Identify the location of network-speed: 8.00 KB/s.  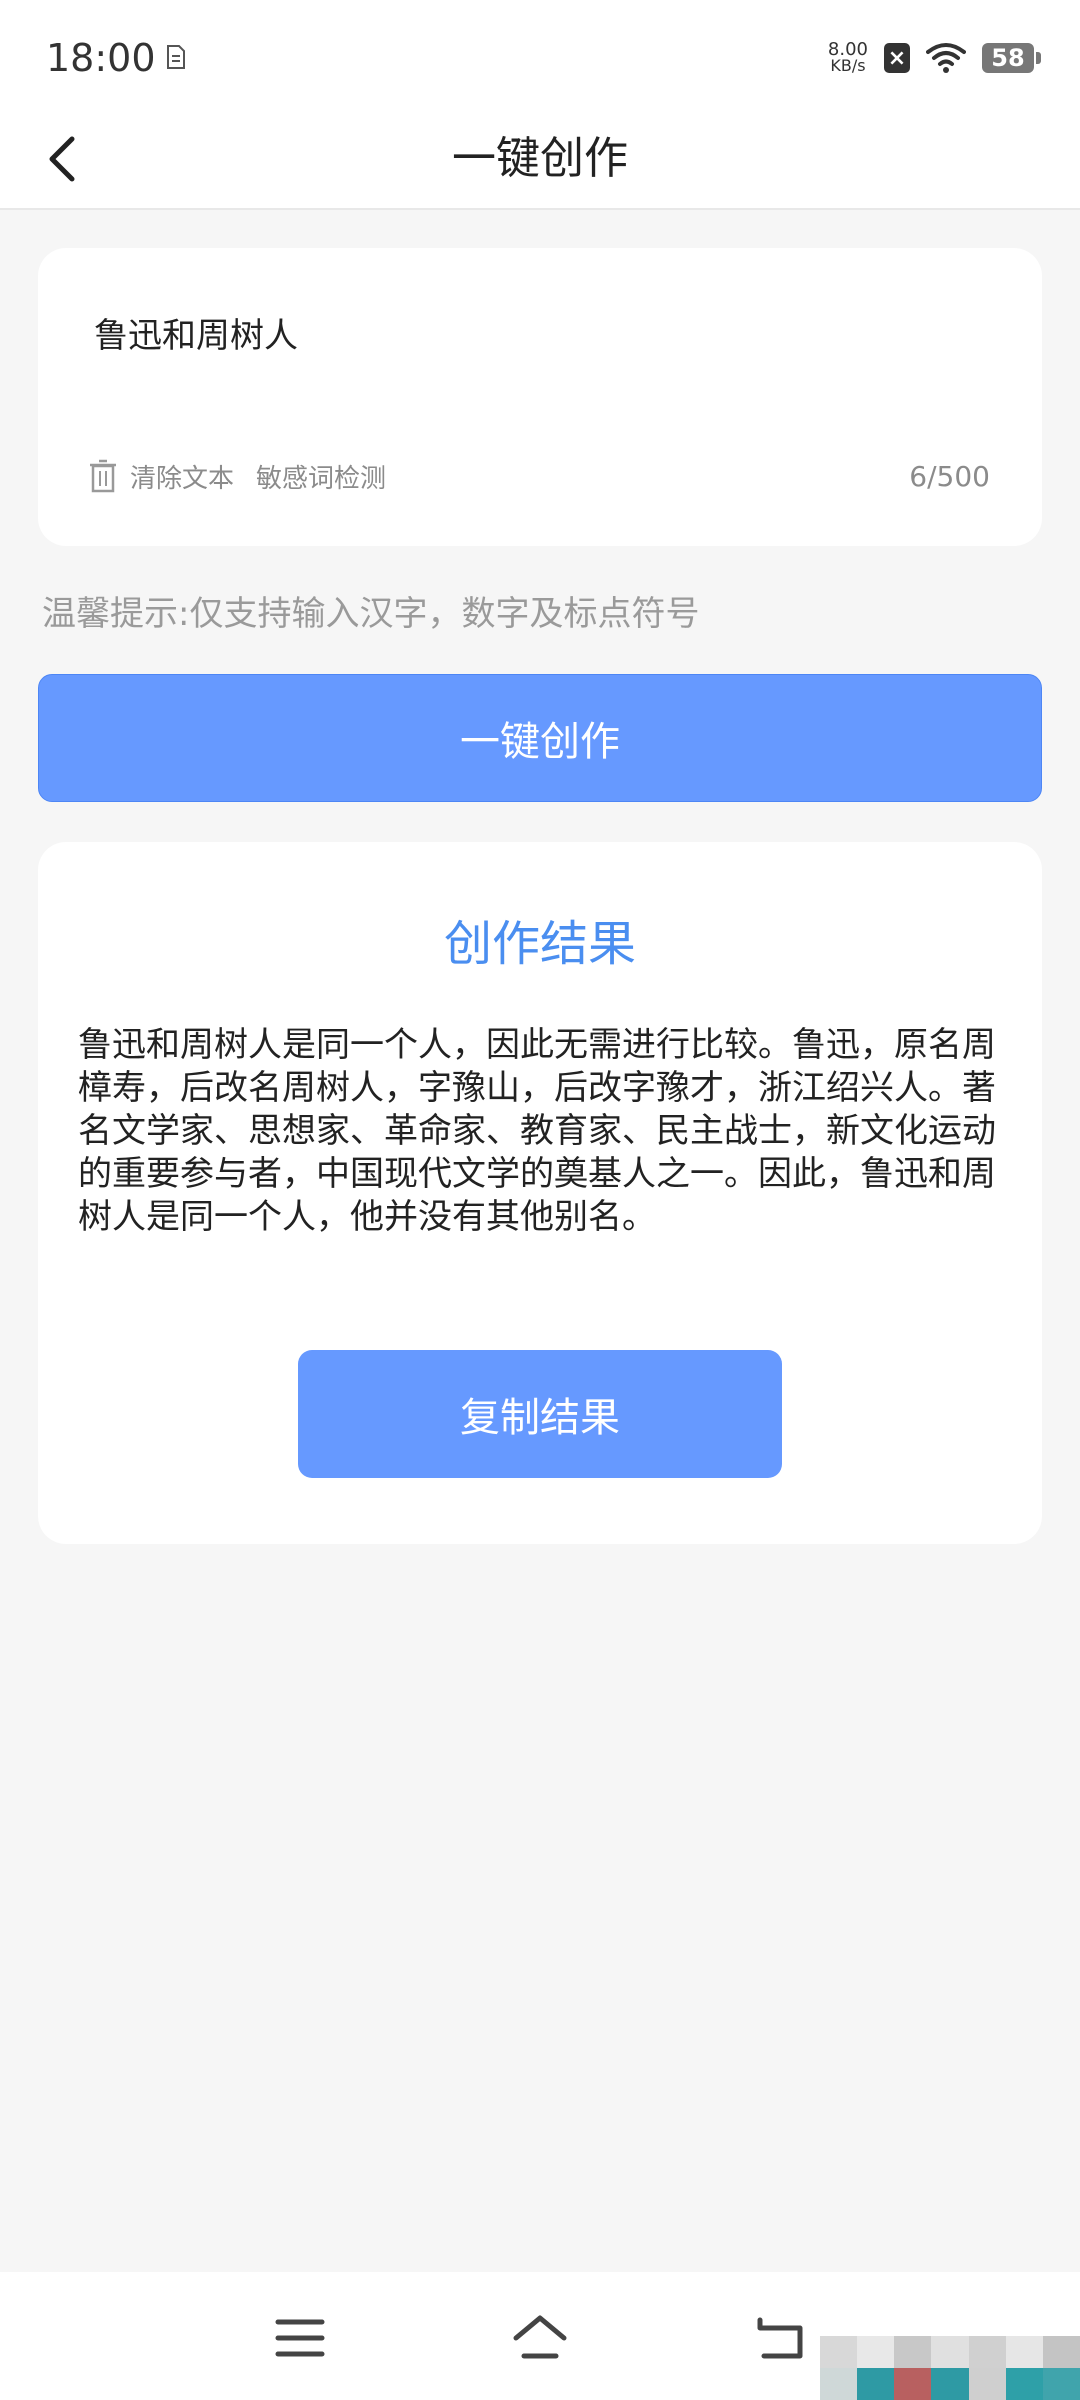
(848, 58).